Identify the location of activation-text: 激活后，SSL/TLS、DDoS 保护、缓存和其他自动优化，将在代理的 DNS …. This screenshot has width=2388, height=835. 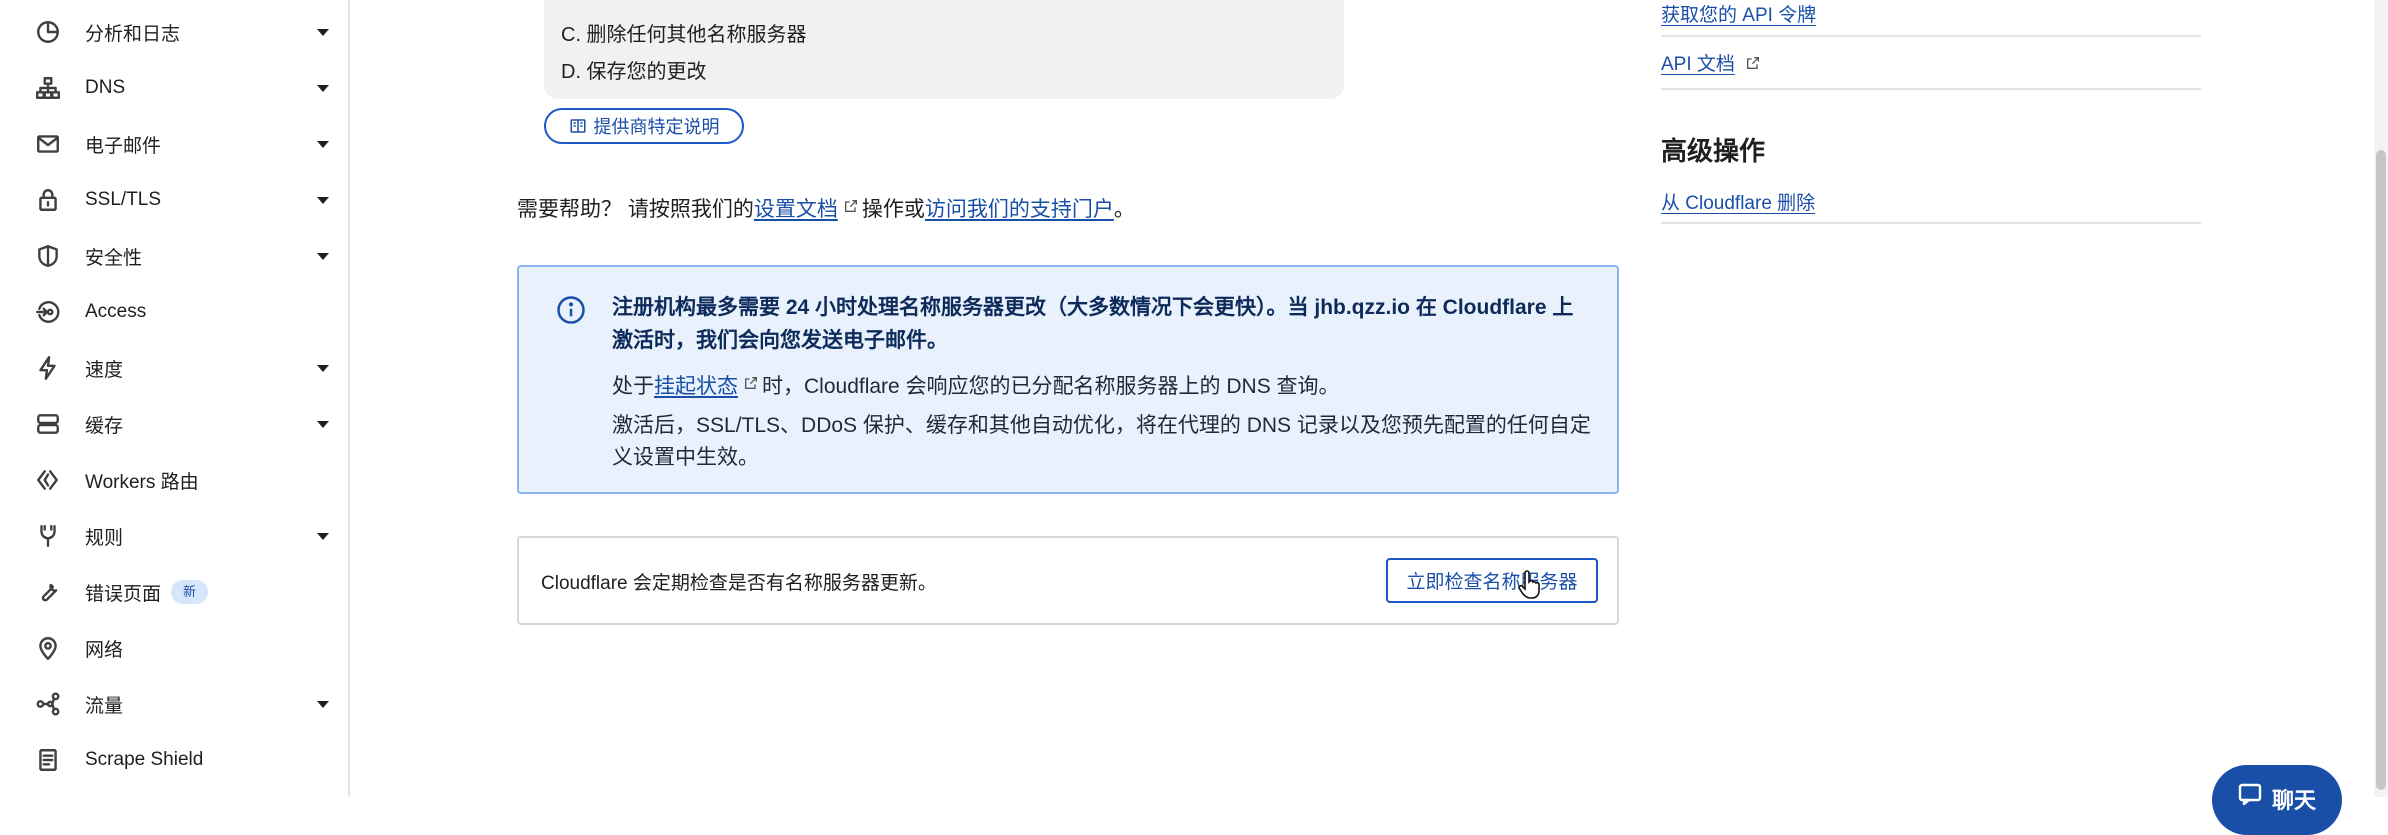
(1101, 441).